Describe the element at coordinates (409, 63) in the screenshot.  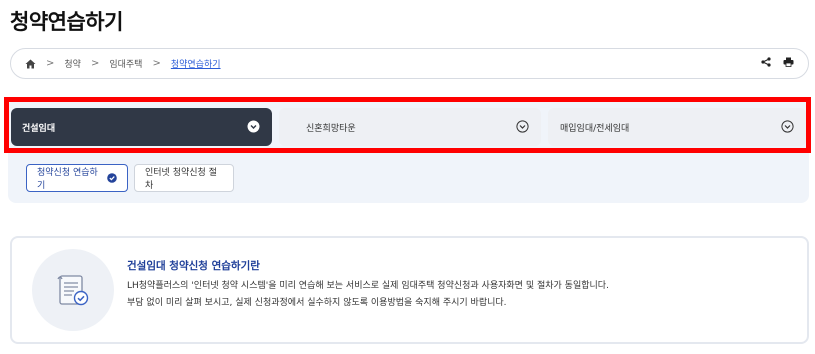
I see `breadcrumb: > 청약 > 임대주택 > 청약연습하기` at that location.